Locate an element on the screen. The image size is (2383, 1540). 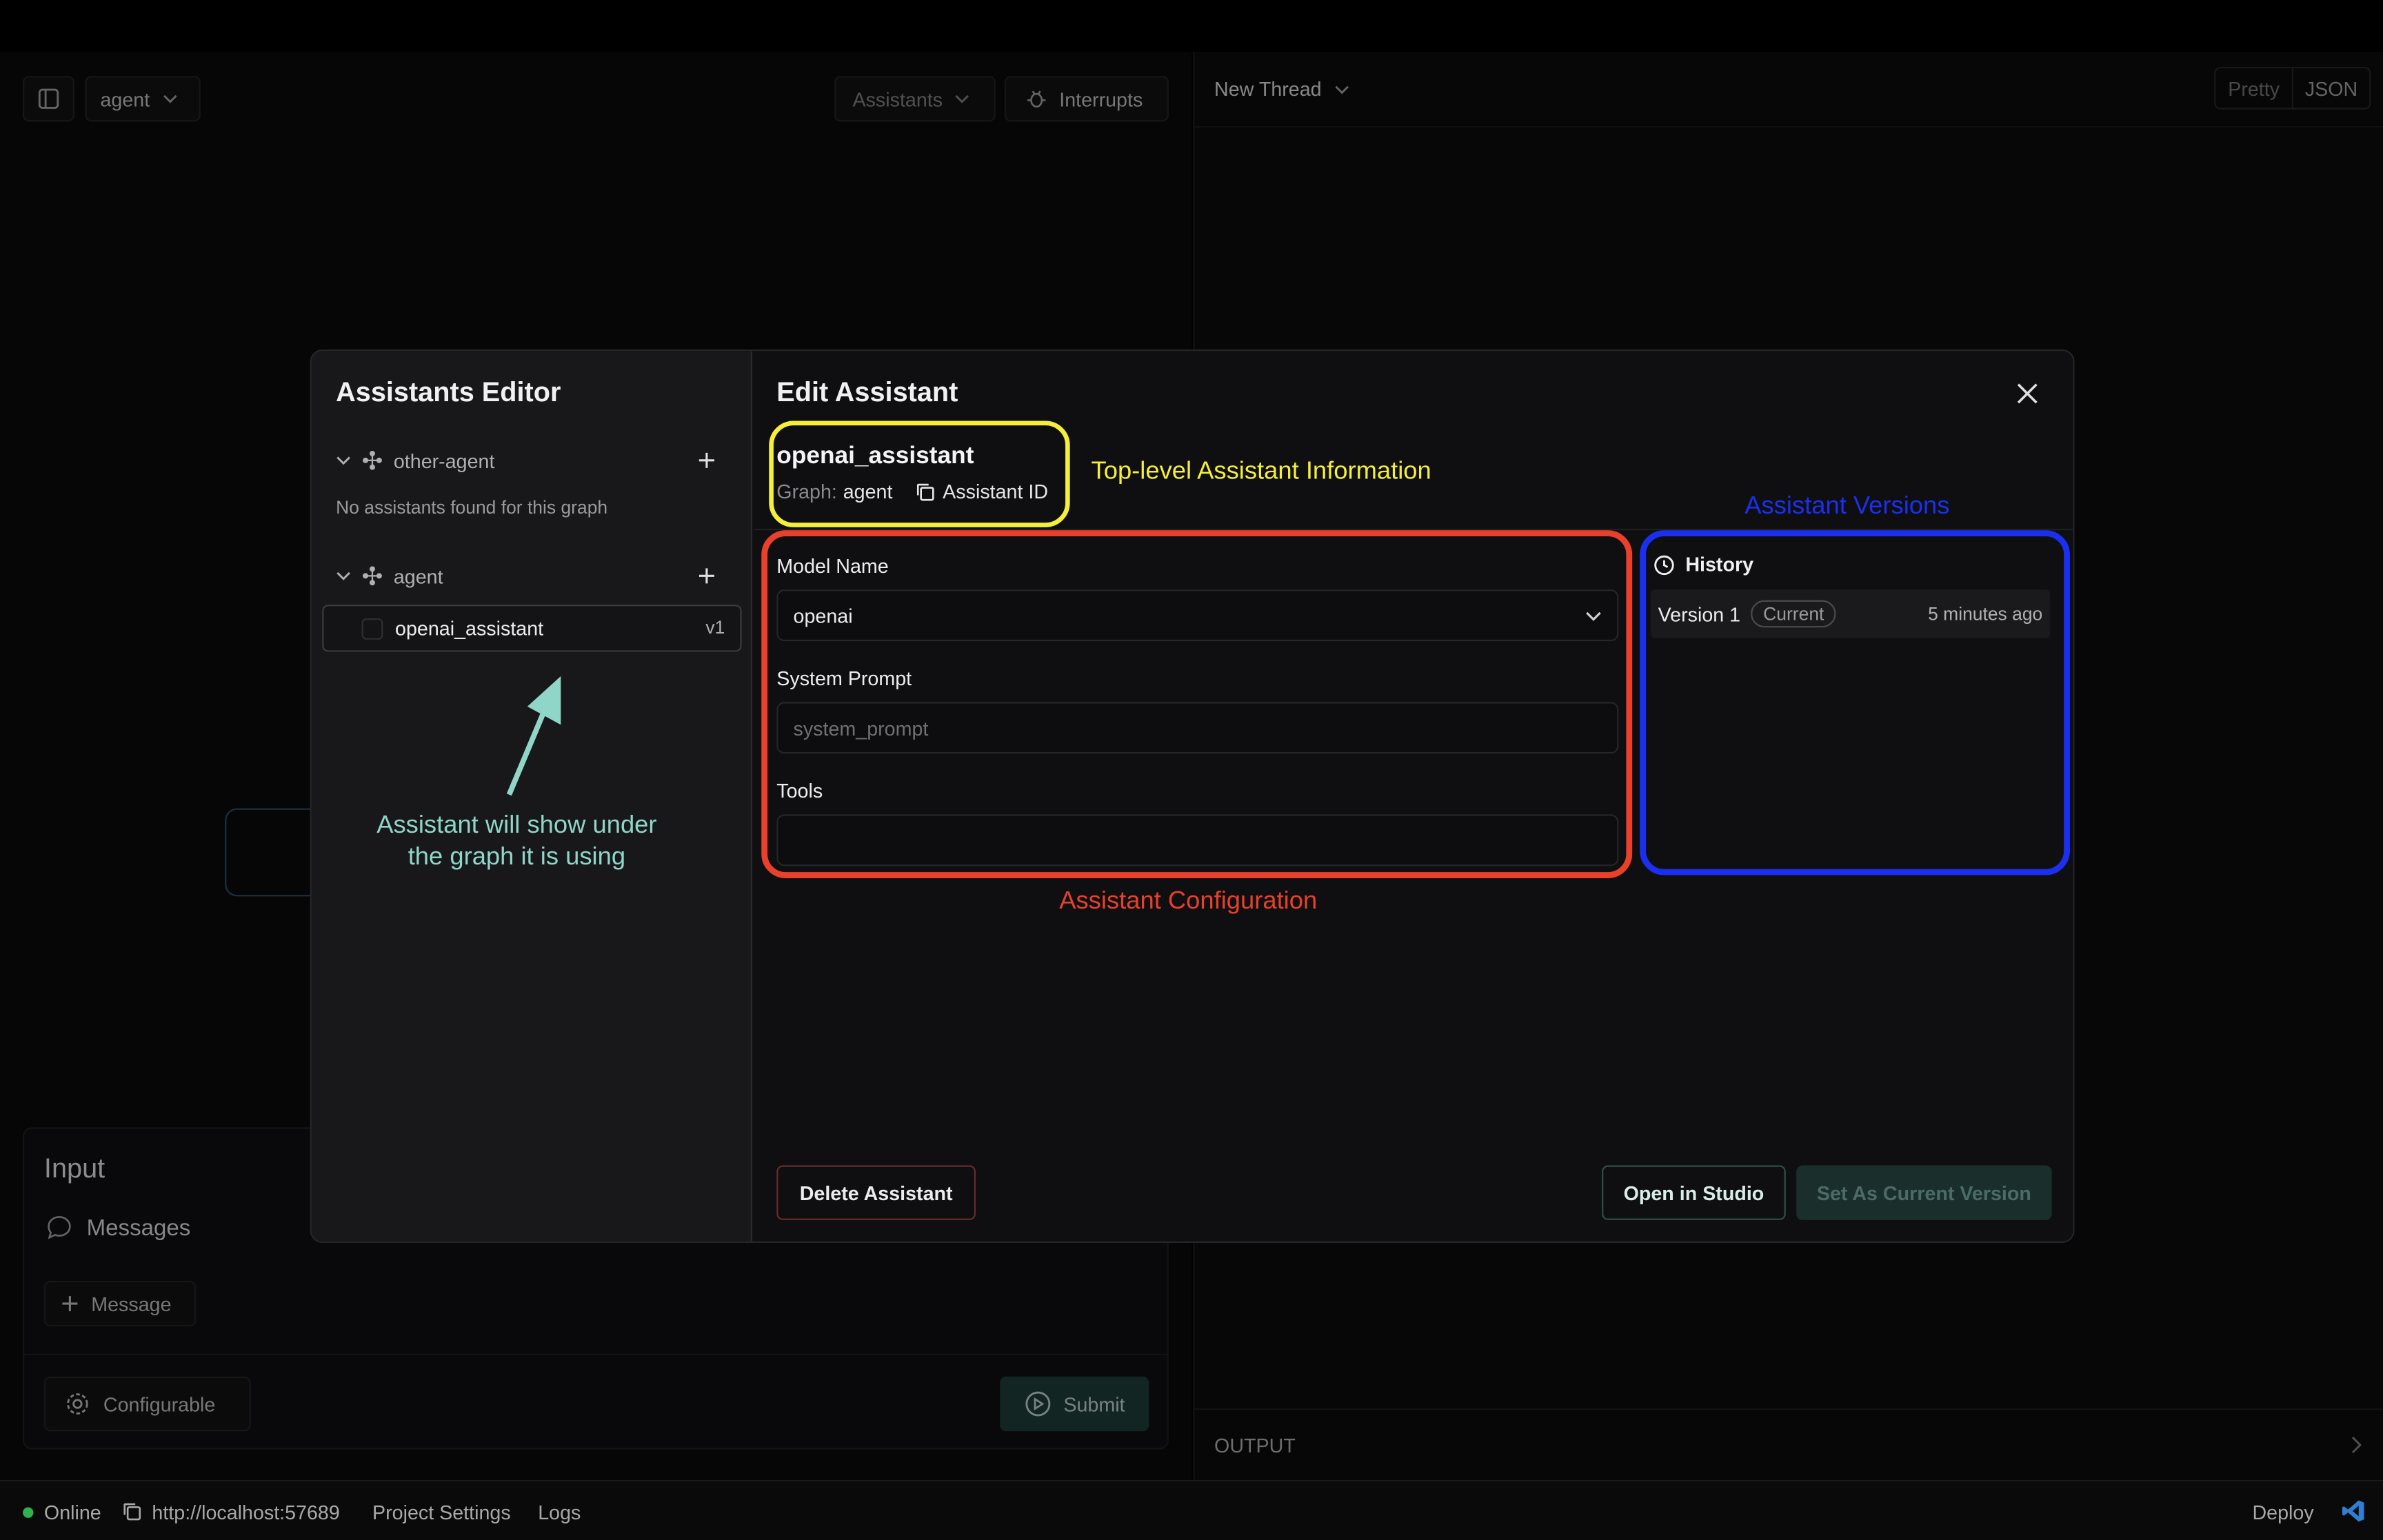
set-current-version-button: Set As Current Version is located at coordinates (1924, 1193).